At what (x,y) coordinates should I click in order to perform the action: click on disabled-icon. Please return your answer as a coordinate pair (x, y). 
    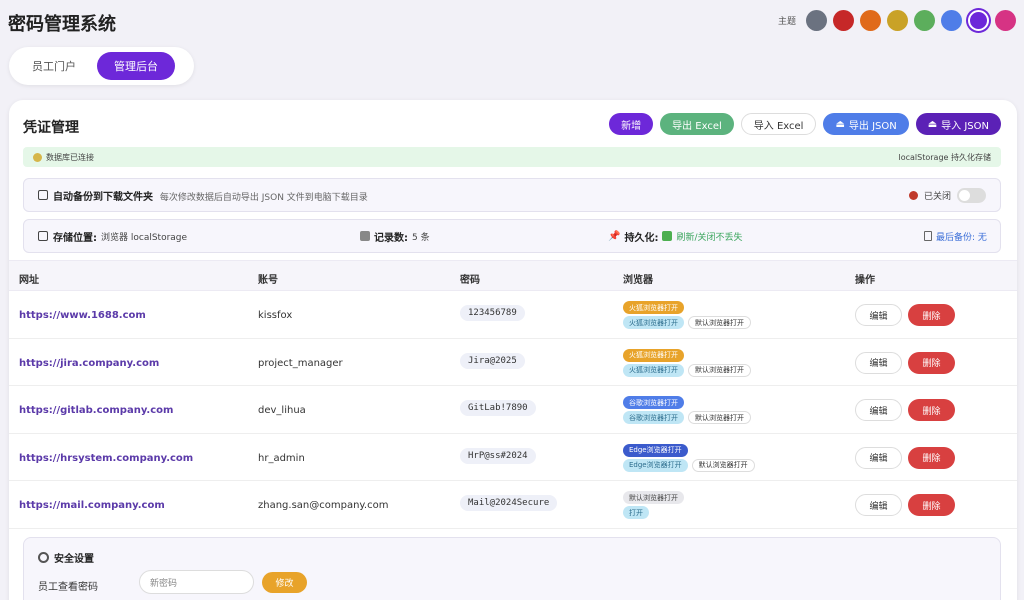
    Looking at the image, I should click on (913, 195).